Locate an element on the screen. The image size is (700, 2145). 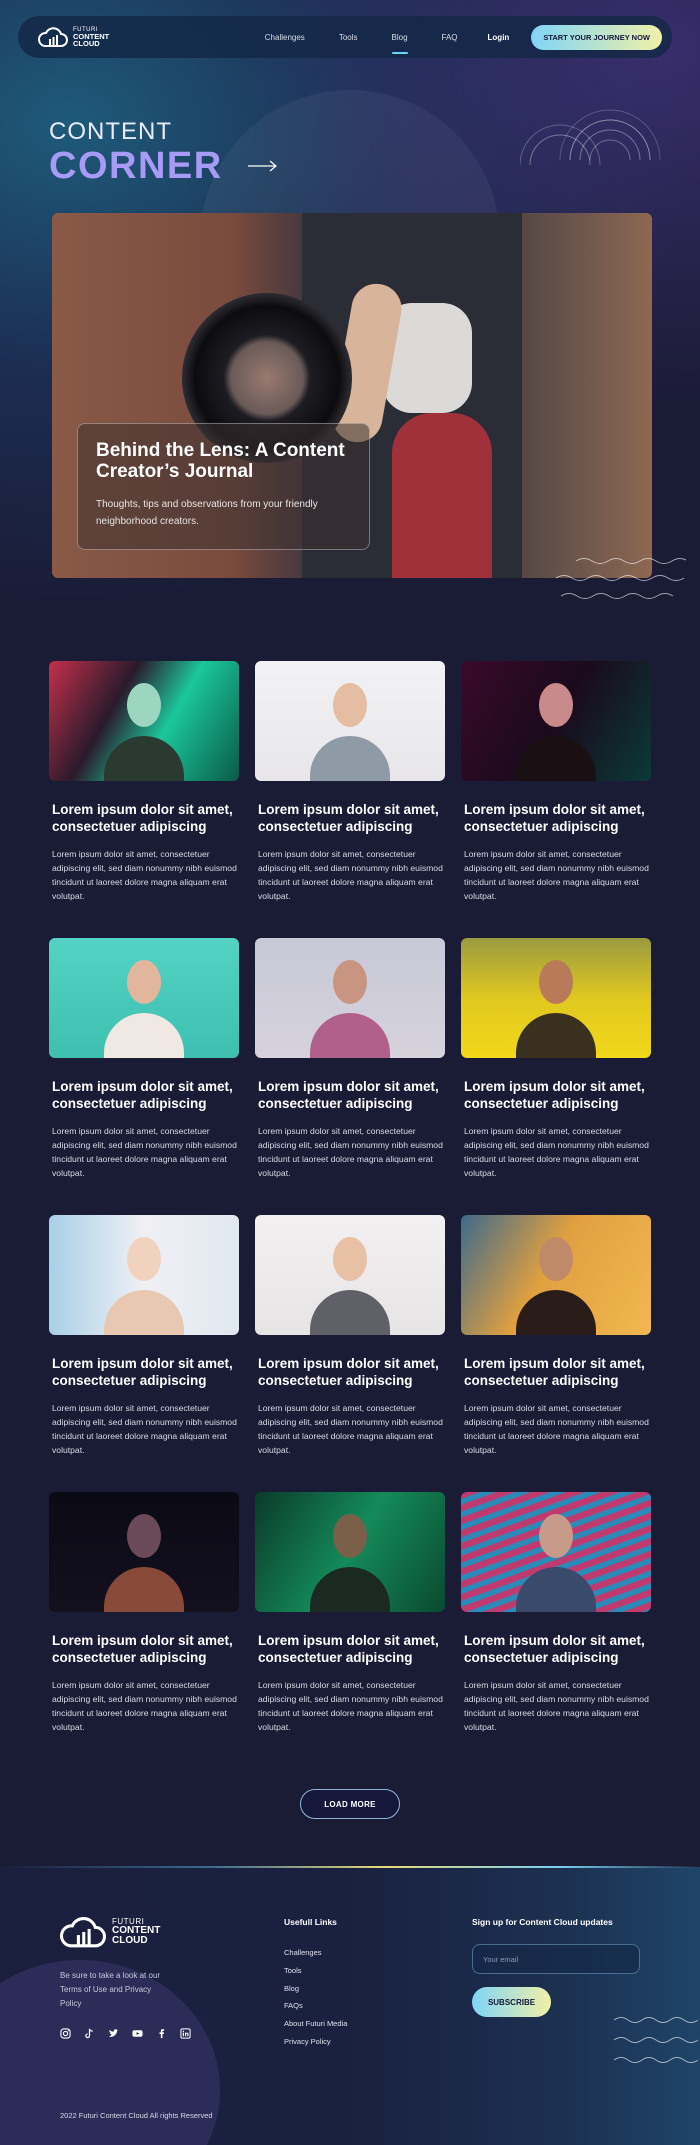
email-field is located at coordinates (556, 1959).